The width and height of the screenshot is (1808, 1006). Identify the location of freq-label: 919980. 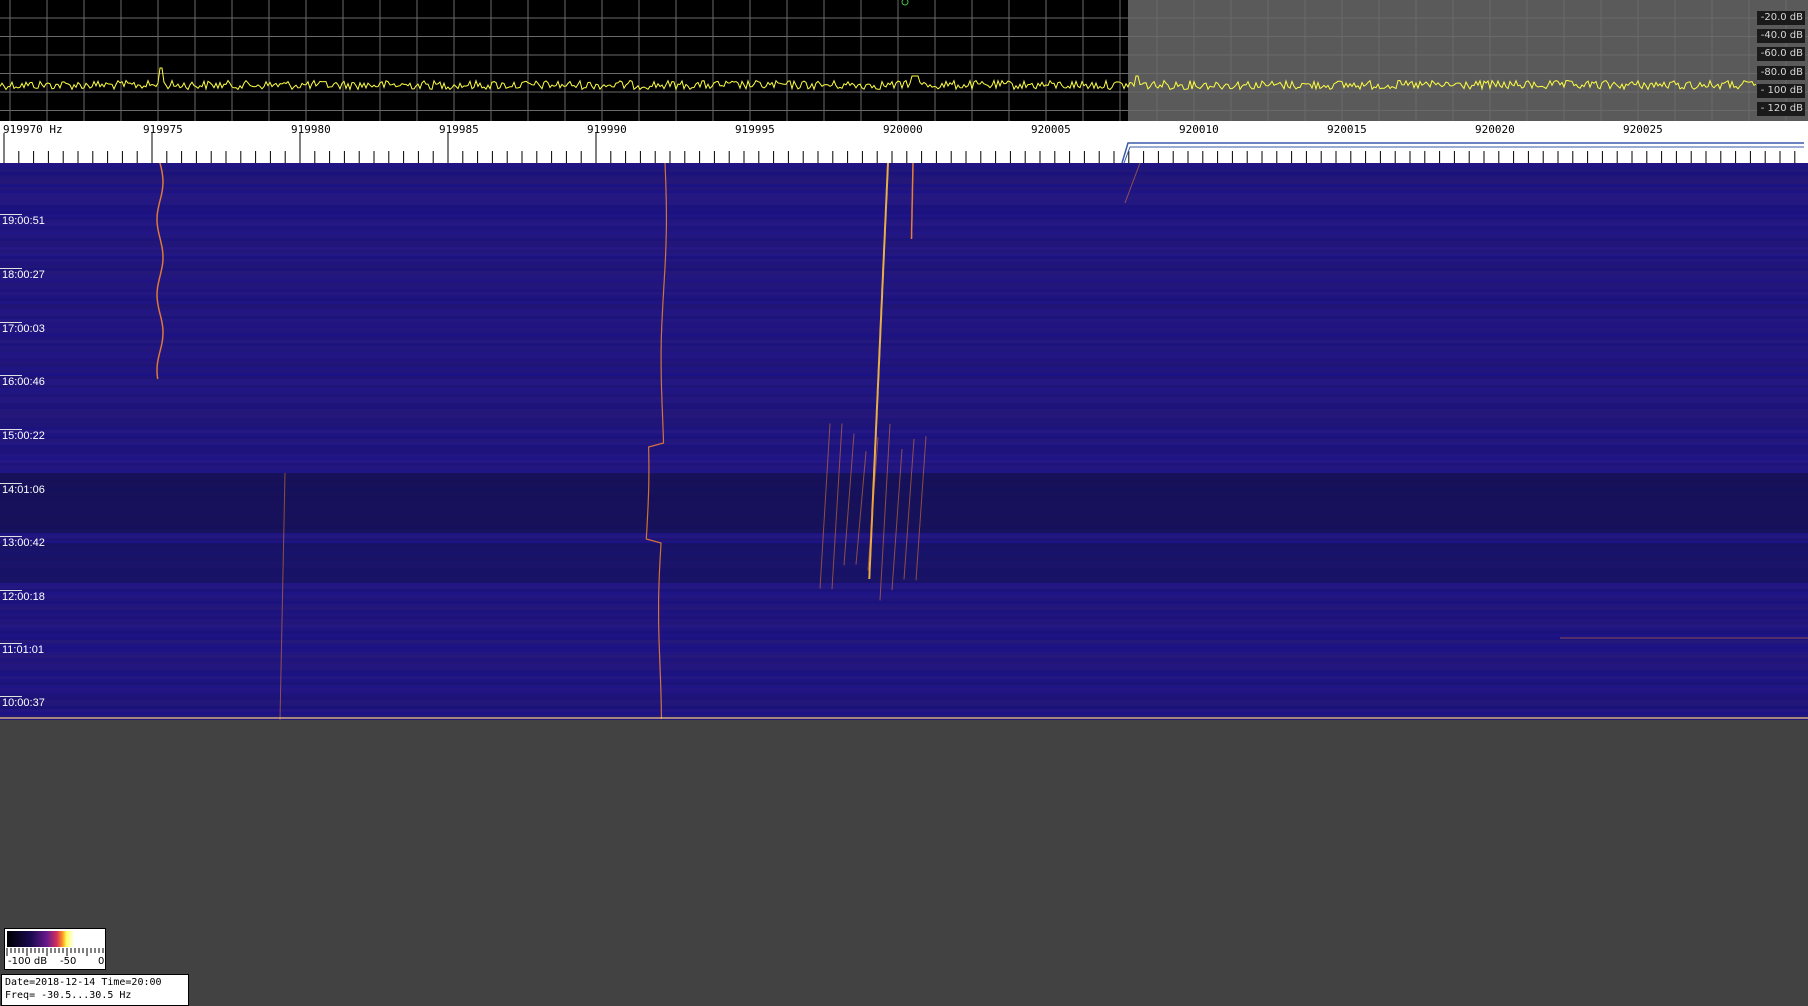
(311, 129).